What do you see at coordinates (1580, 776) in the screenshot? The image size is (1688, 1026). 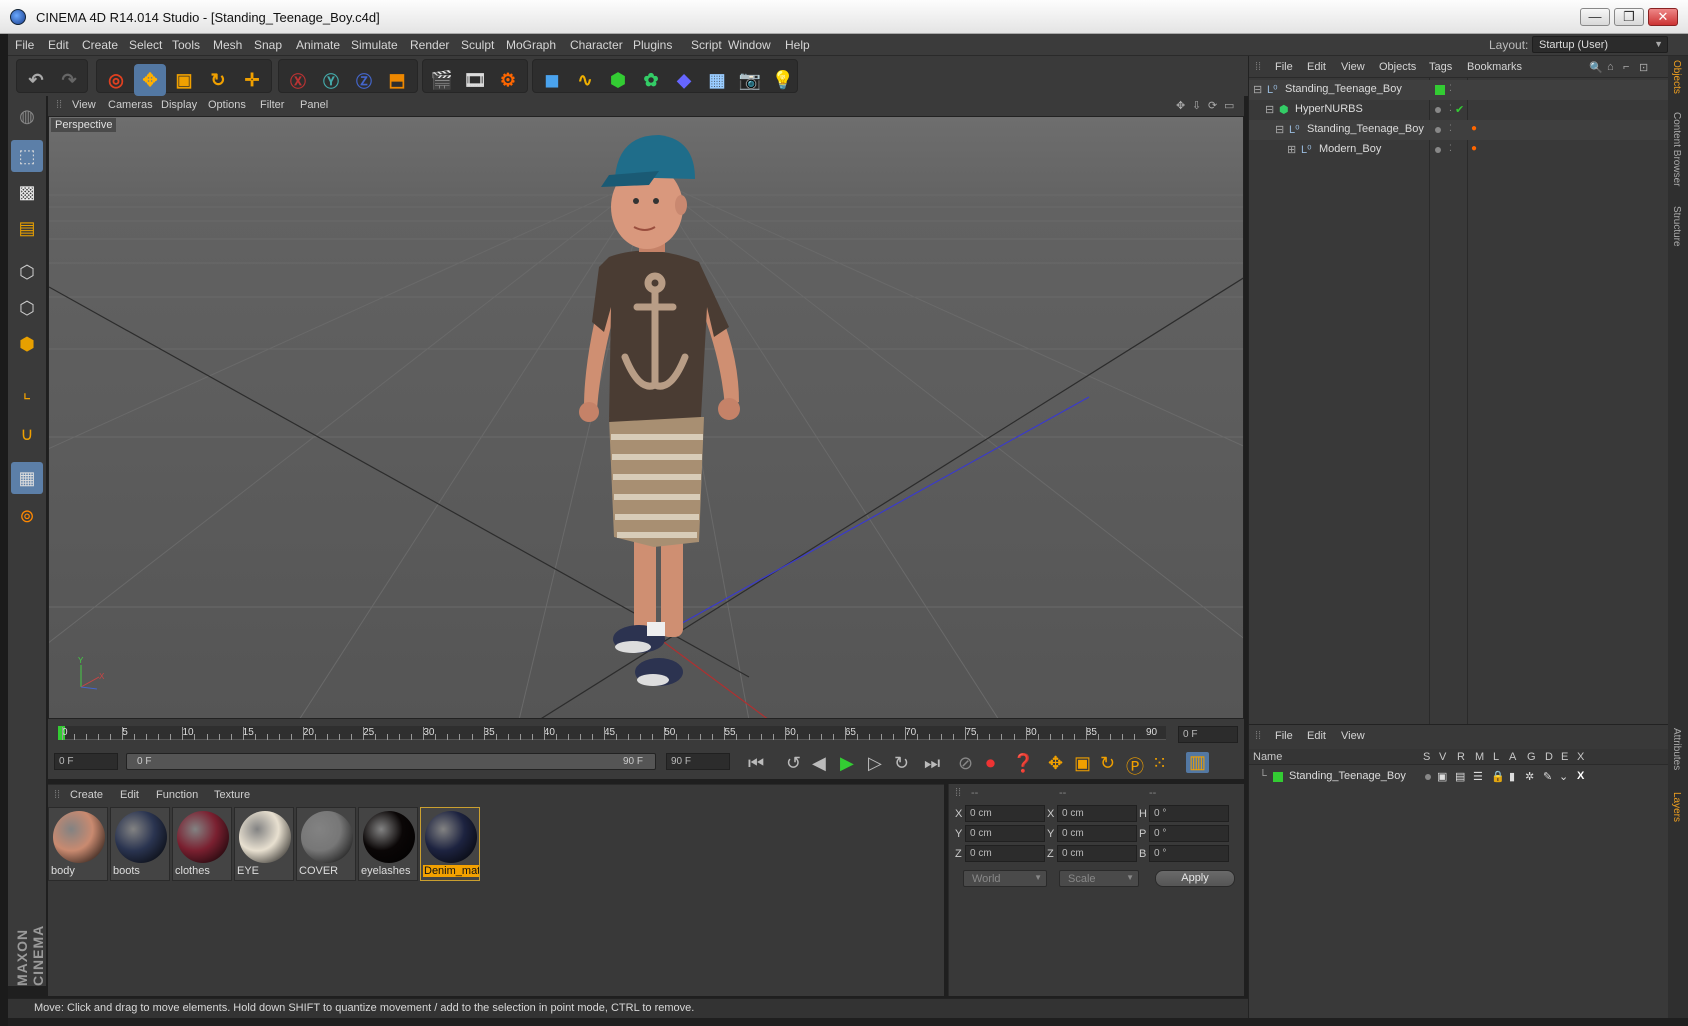 I see `layer-xref-icon: X` at bounding box center [1580, 776].